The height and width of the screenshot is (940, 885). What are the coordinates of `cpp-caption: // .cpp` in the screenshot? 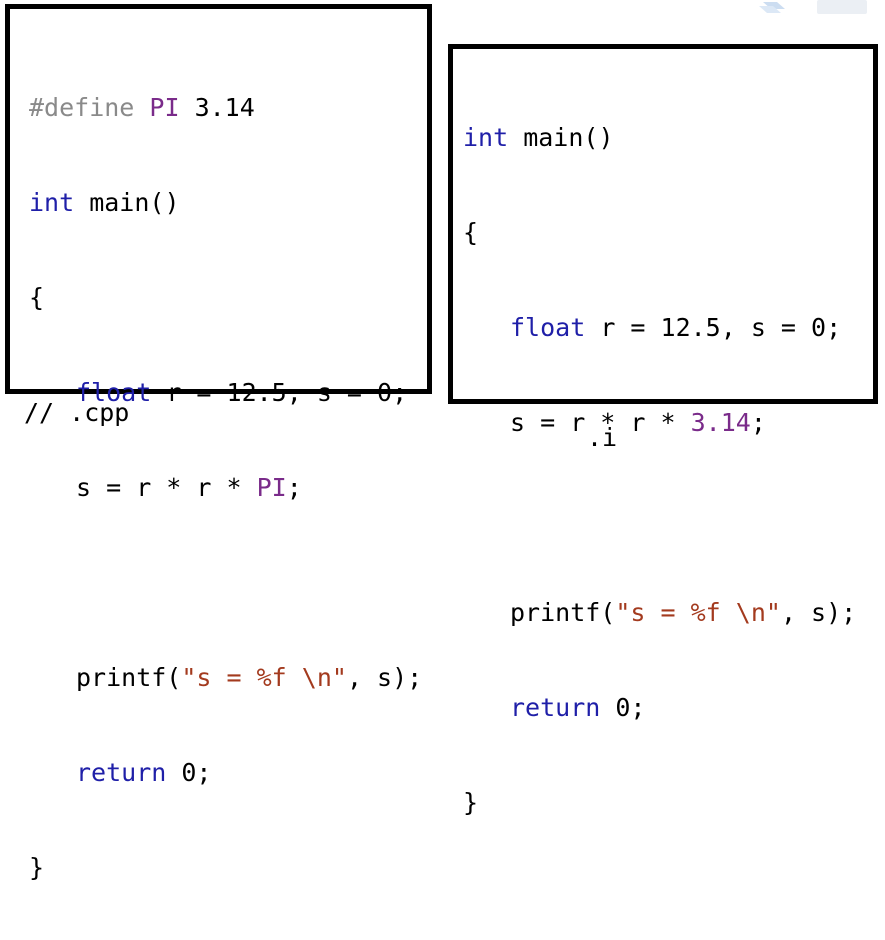 It's located at (77, 412).